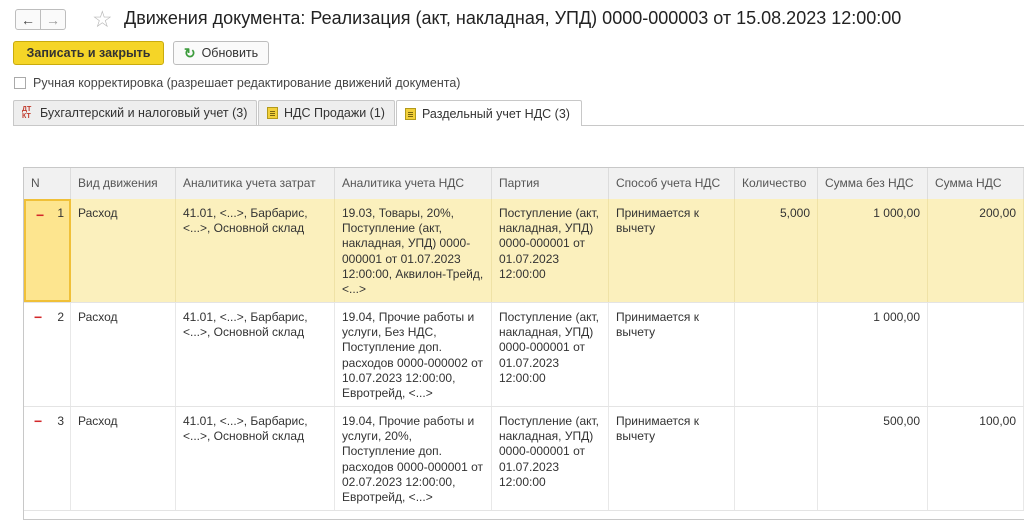 The width and height of the screenshot is (1024, 520). I want to click on row-number-cell: − 3, so click(47, 458).